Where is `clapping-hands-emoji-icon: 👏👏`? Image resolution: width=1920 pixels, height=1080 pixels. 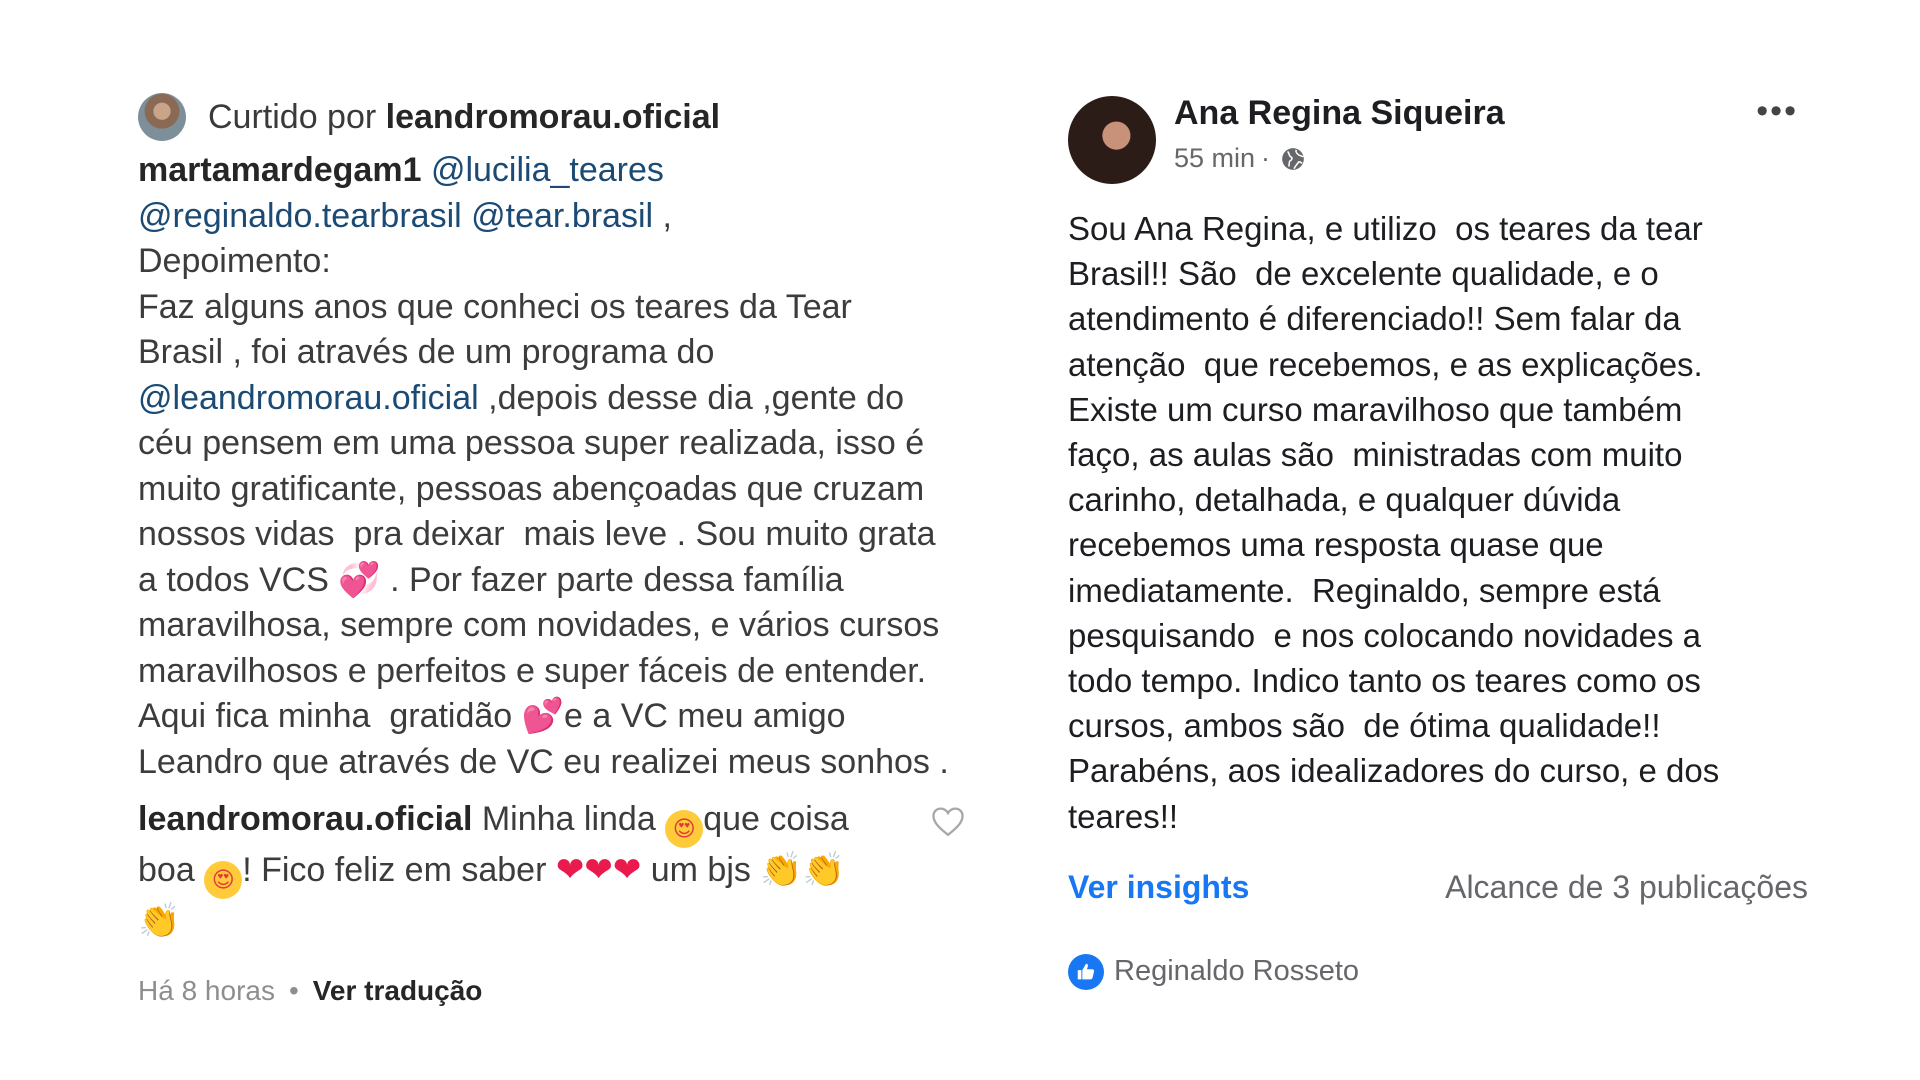 clapping-hands-emoji-icon: 👏👏 is located at coordinates (803, 870).